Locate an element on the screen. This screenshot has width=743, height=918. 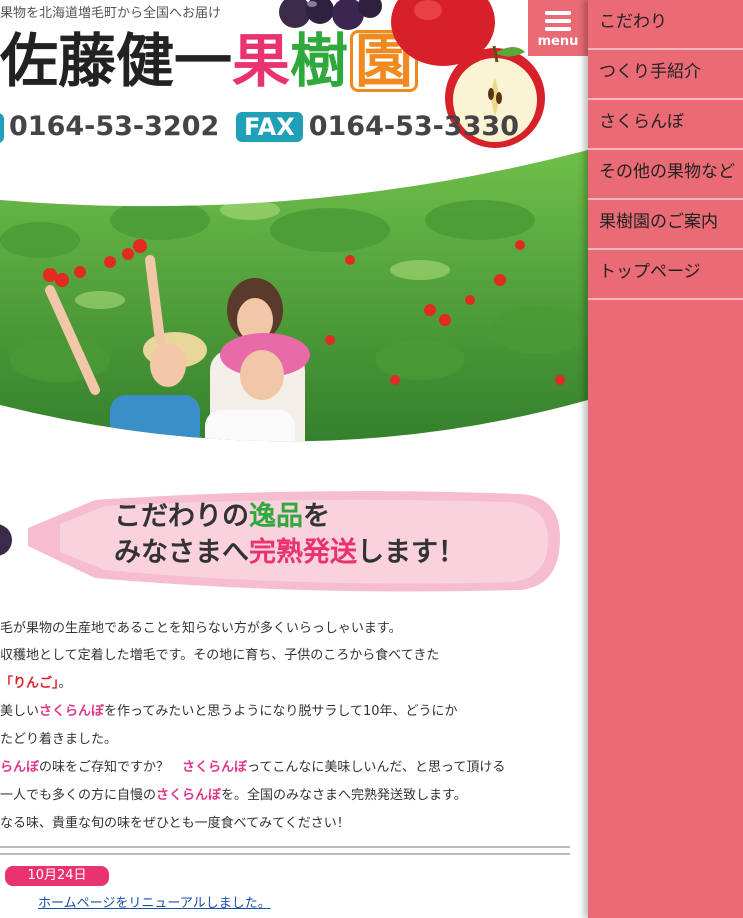
catch-copy: こだわりの逸品を みなさまへ完熟発送します！ is located at coordinates (289, 535).